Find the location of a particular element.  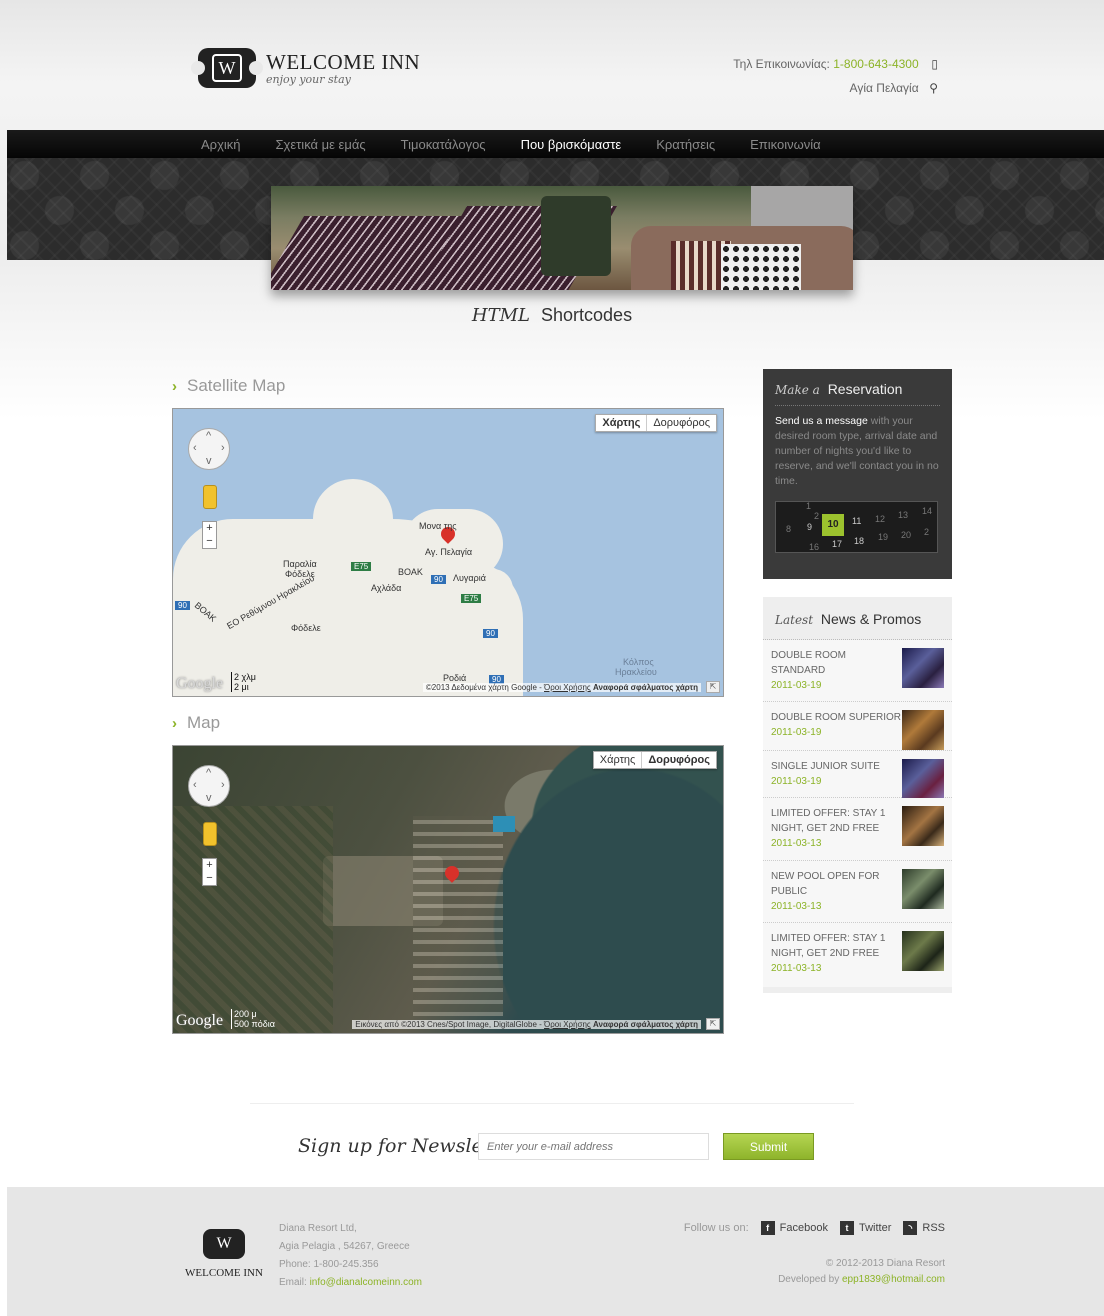

twitter-link: t Twitter is located at coordinates (865, 1228).